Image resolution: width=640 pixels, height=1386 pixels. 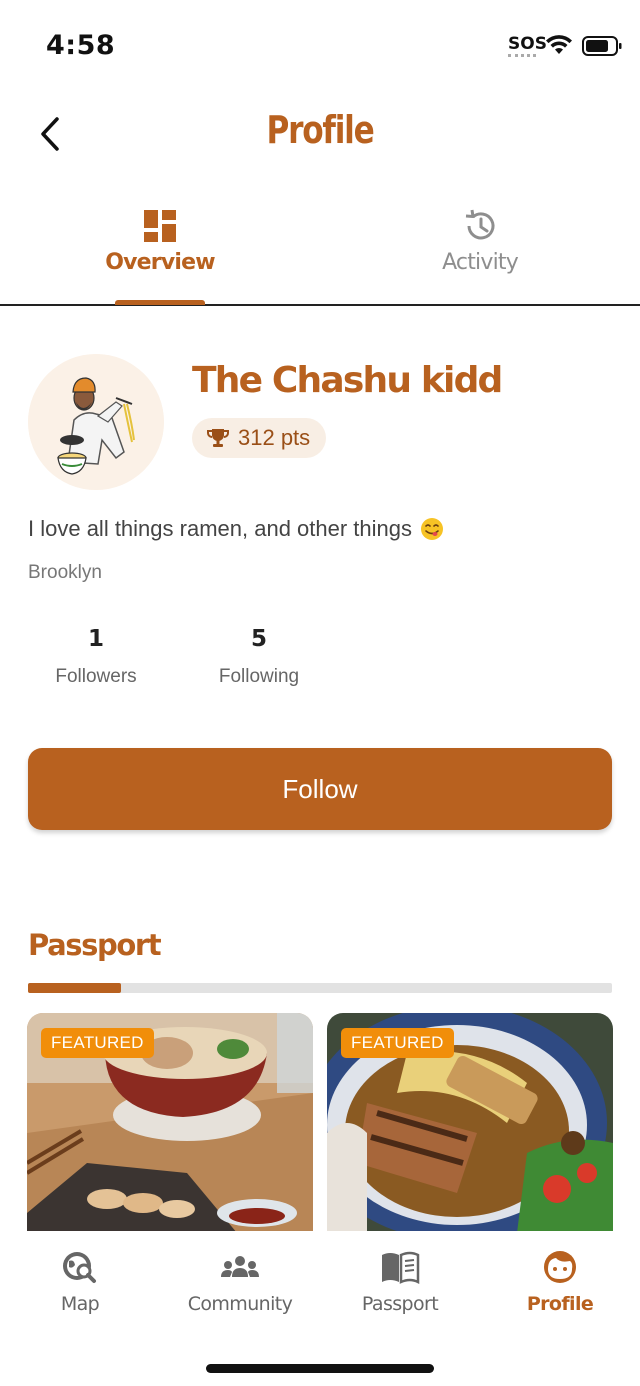 I want to click on profile-tabs: Overview Activity, so click(x=320, y=251).